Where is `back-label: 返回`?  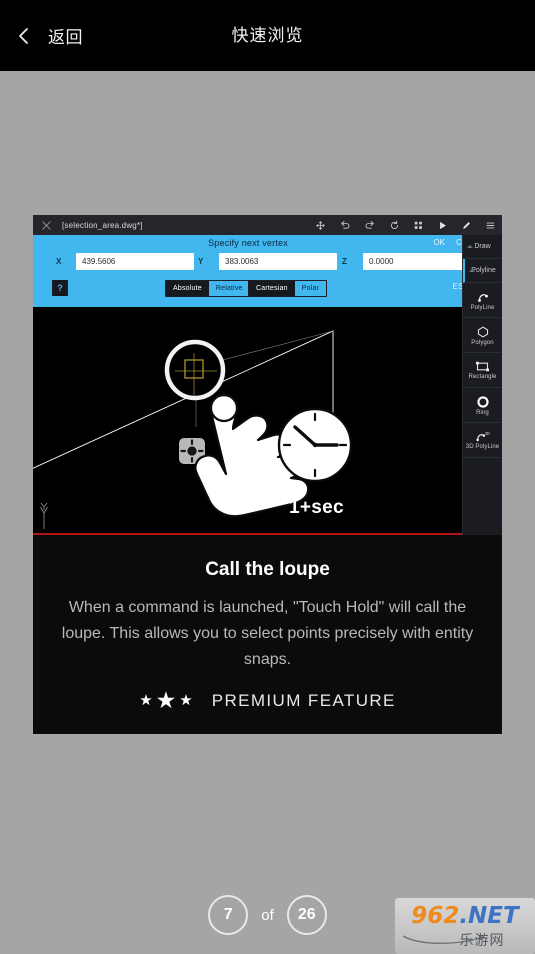
back-label: 返回 is located at coordinates (65, 37).